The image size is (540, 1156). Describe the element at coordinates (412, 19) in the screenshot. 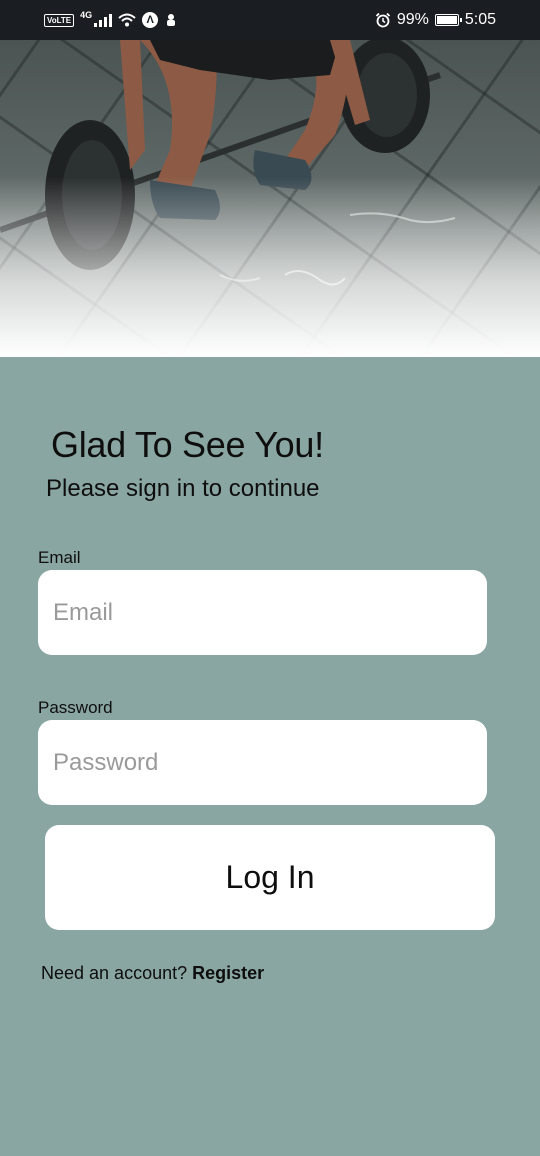

I see `battery-percent: 99%` at that location.